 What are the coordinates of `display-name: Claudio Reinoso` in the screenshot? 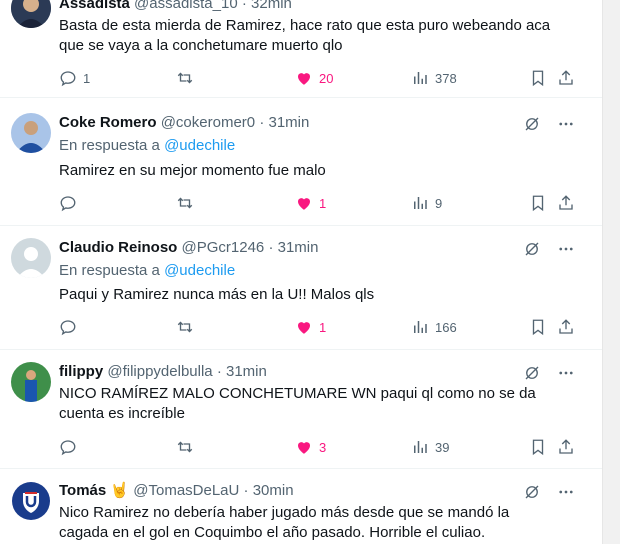 It's located at (118, 247).